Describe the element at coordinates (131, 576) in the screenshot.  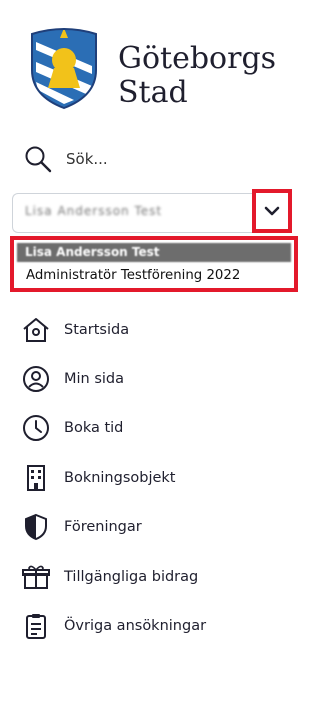
I see `nav-label: Tillgängliga bidrag` at that location.